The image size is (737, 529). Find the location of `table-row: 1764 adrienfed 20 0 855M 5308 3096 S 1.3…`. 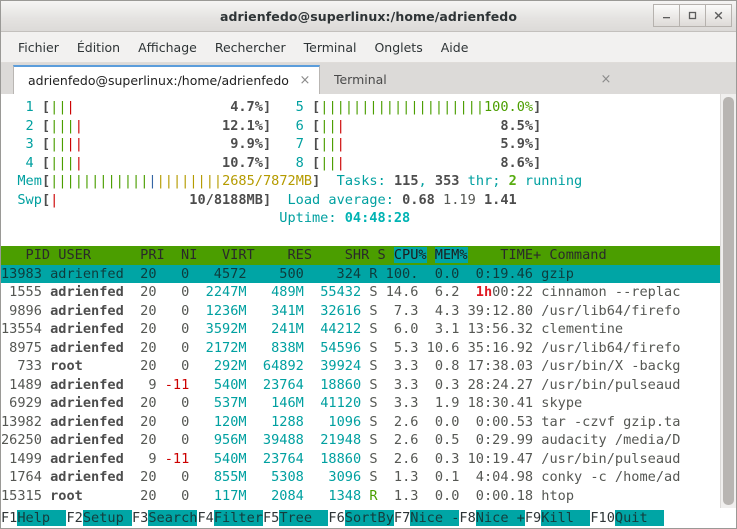

table-row: 1764 adrienfed 20 0 855M 5308 3096 S 1.3… is located at coordinates (360, 477).